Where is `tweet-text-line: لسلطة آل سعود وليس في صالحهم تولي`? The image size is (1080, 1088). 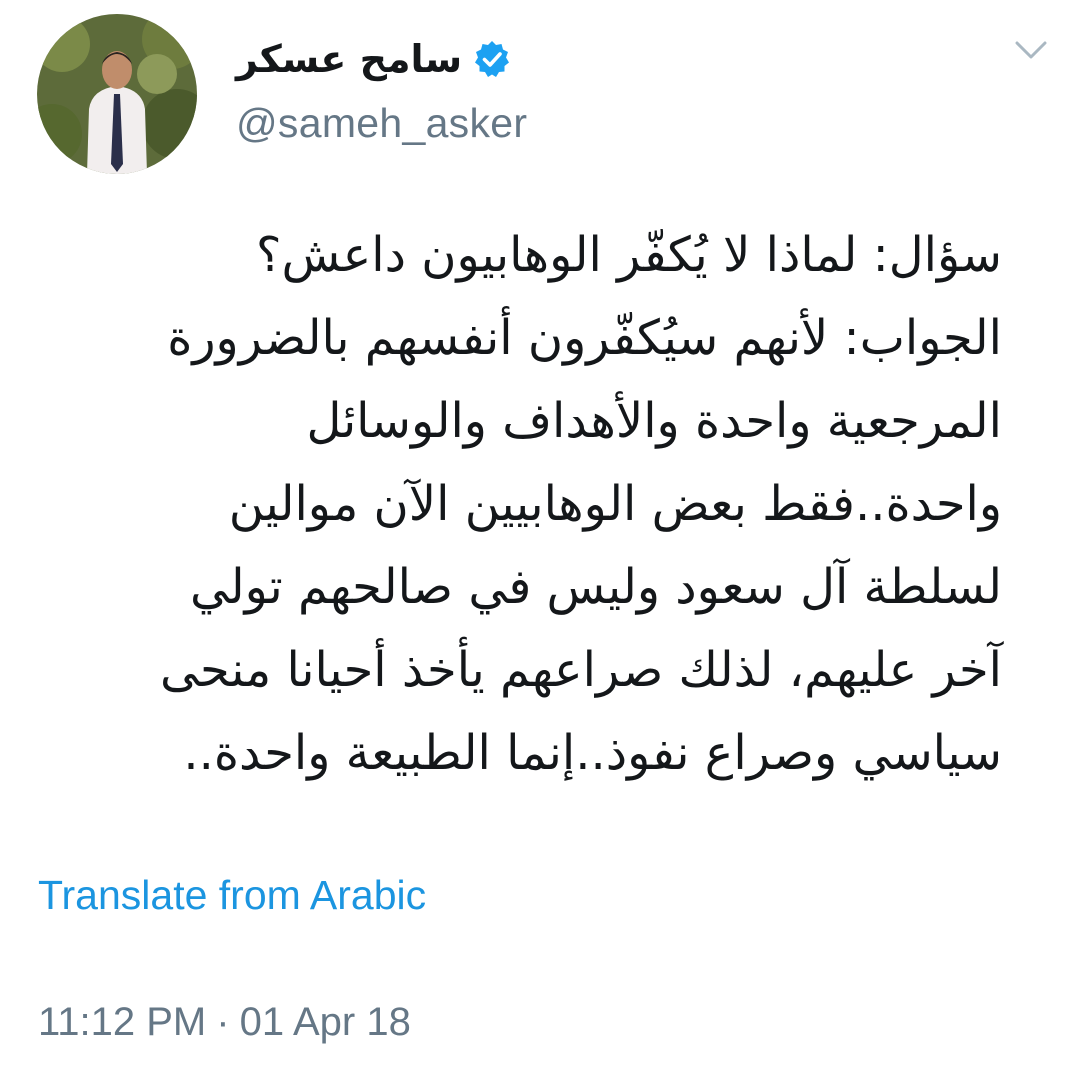 tweet-text-line: لسلطة آل سعود وليس في صالحهم تولي is located at coordinates (595, 587).